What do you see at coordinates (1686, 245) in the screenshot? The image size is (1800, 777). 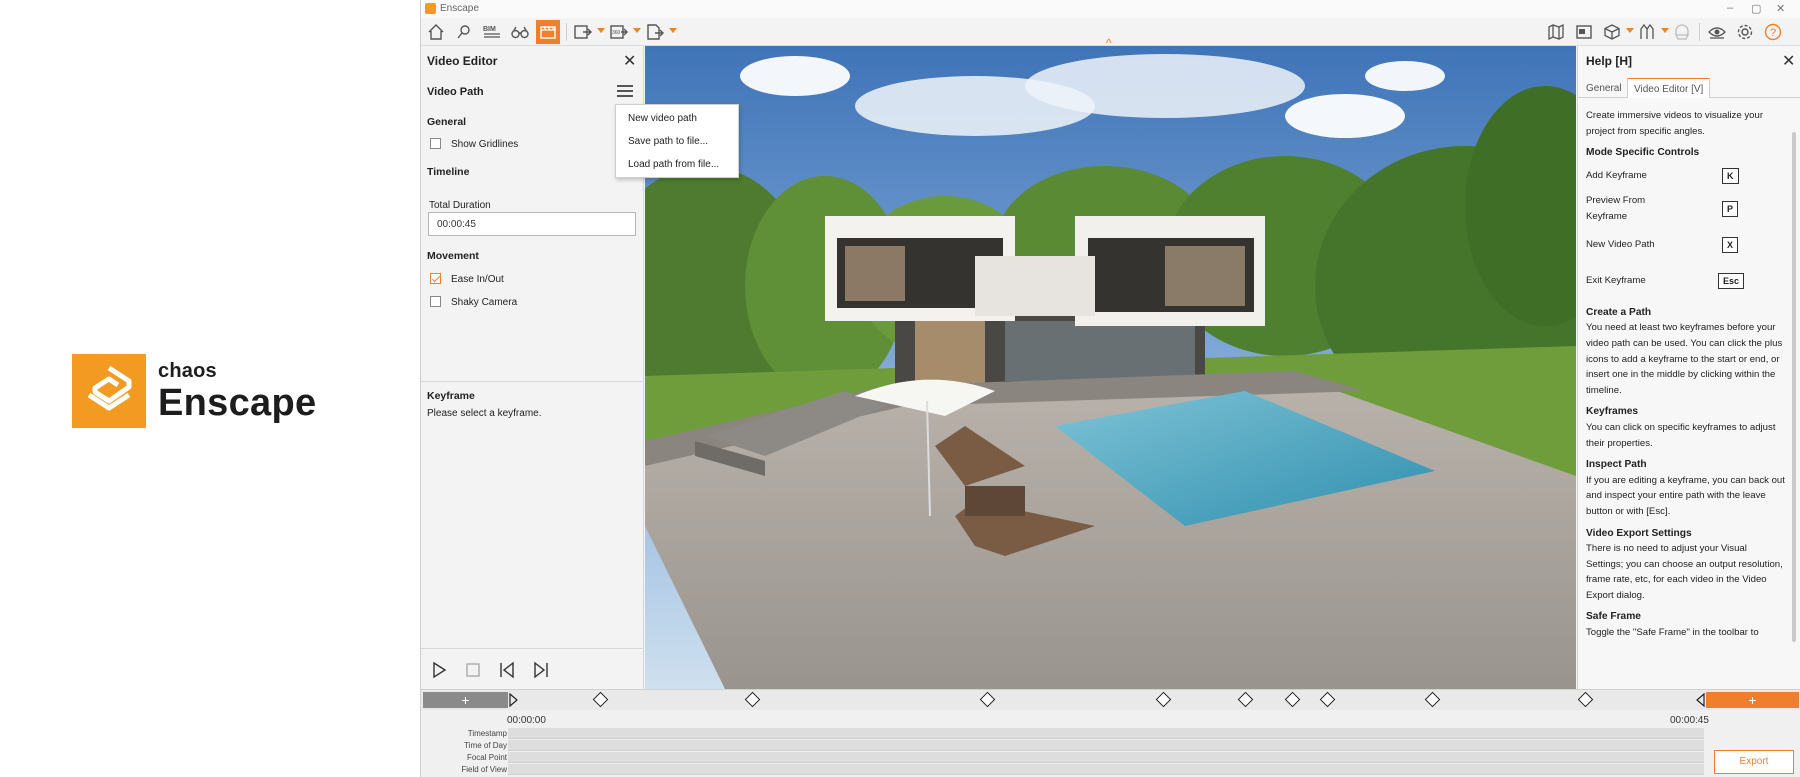 I see `control-row: New Video Path X` at bounding box center [1686, 245].